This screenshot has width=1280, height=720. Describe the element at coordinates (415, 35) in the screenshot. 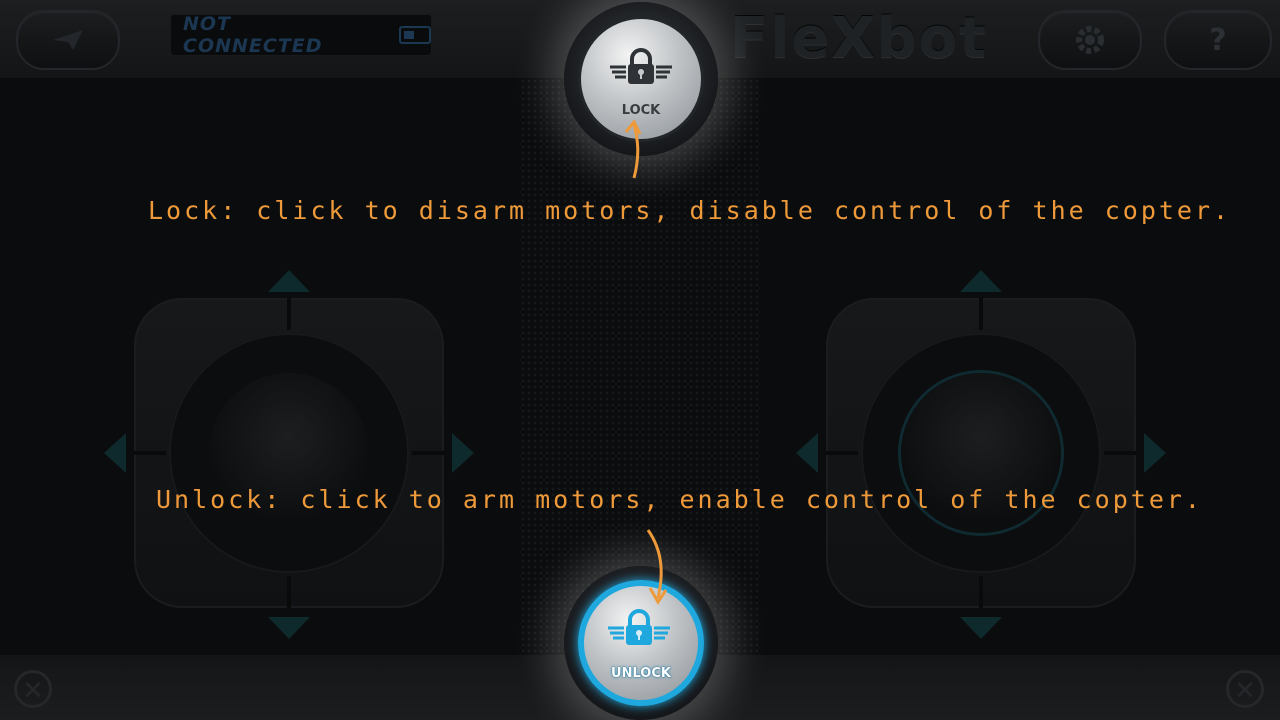

I see `battery-icon` at that location.